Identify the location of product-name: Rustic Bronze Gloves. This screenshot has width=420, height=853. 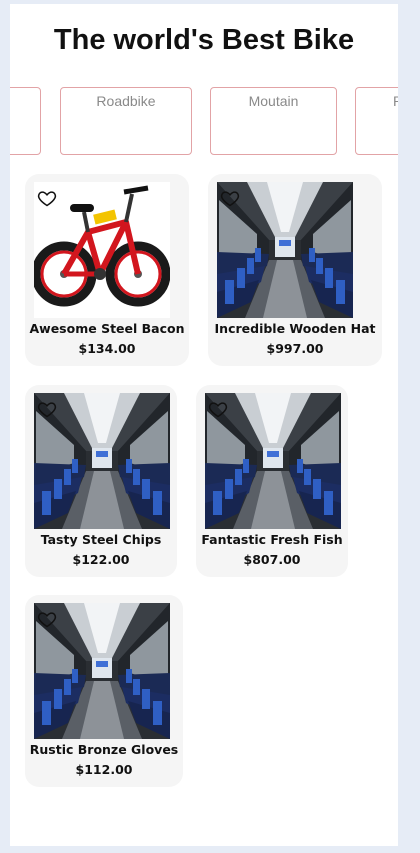
(104, 749).